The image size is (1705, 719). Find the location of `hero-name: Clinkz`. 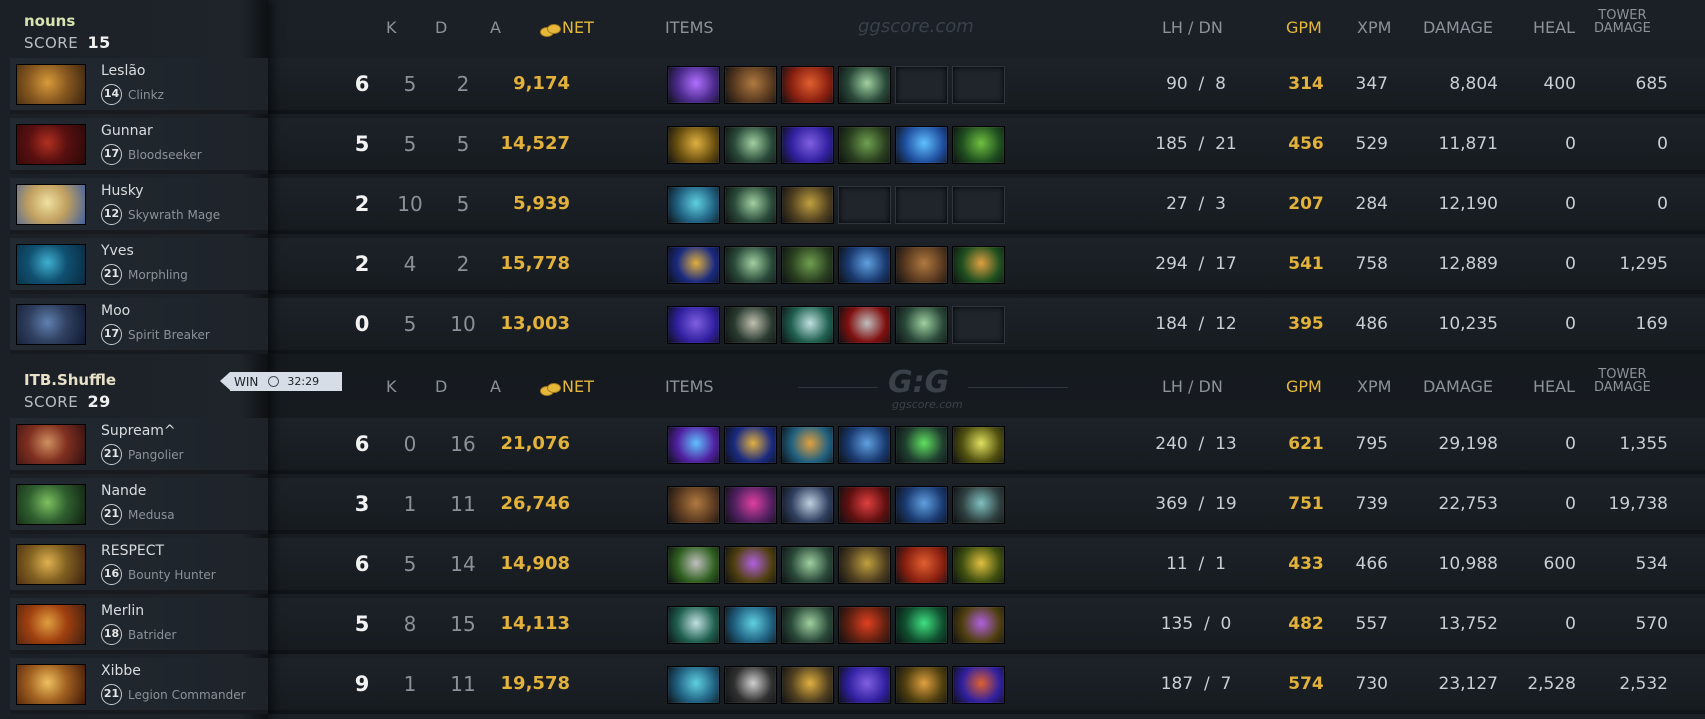

hero-name: Clinkz is located at coordinates (146, 95).